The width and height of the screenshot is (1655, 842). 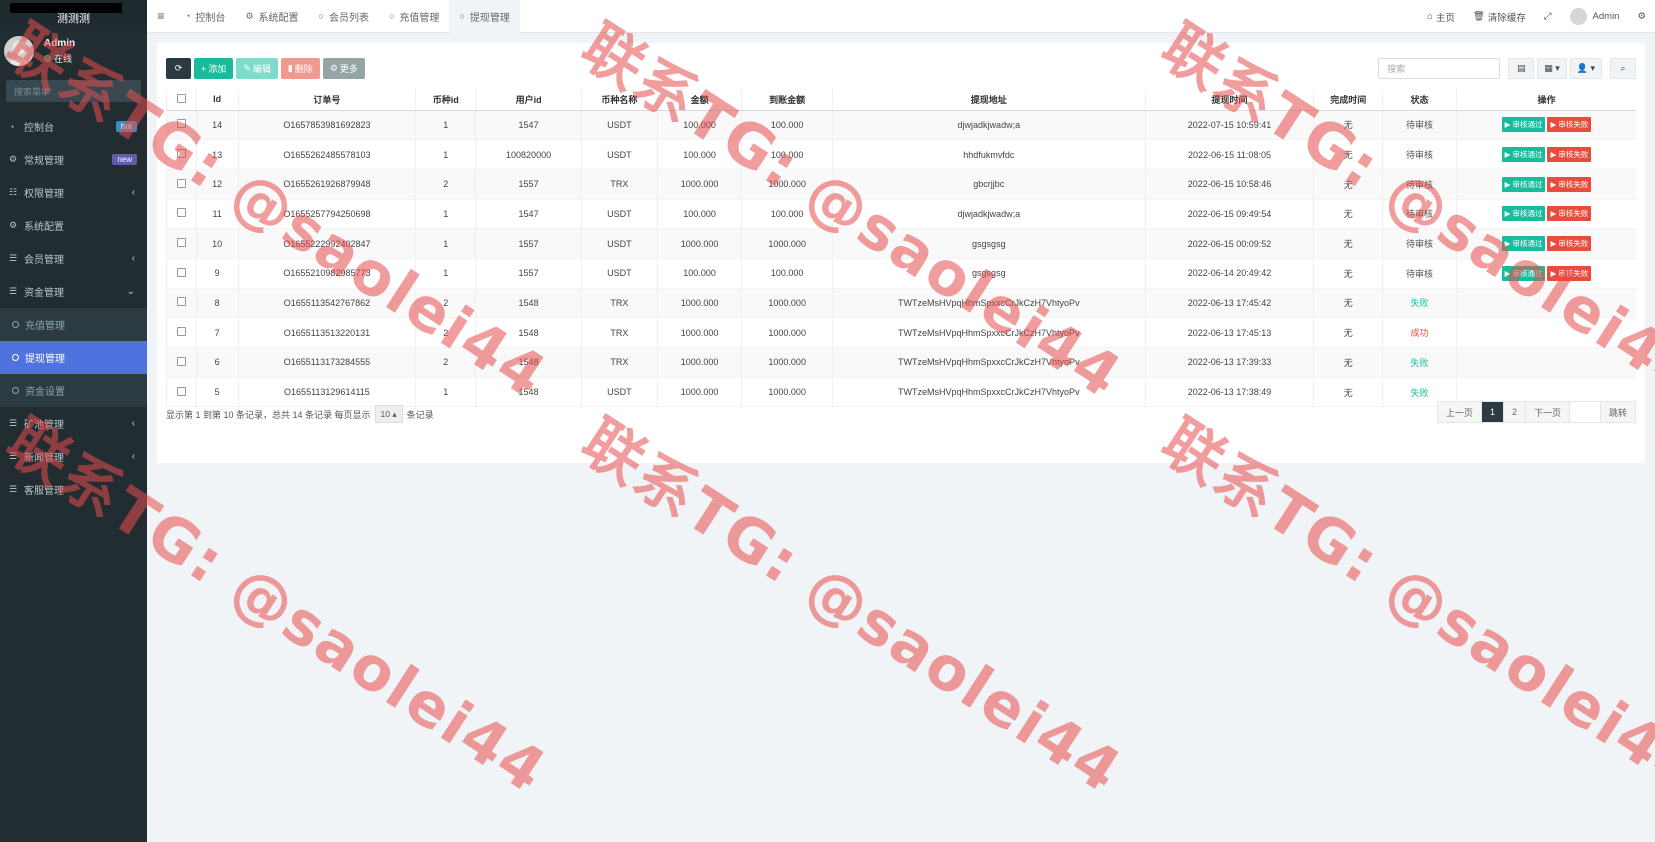 What do you see at coordinates (1623, 68) in the screenshot?
I see `search-toggle-icon: ⌕` at bounding box center [1623, 68].